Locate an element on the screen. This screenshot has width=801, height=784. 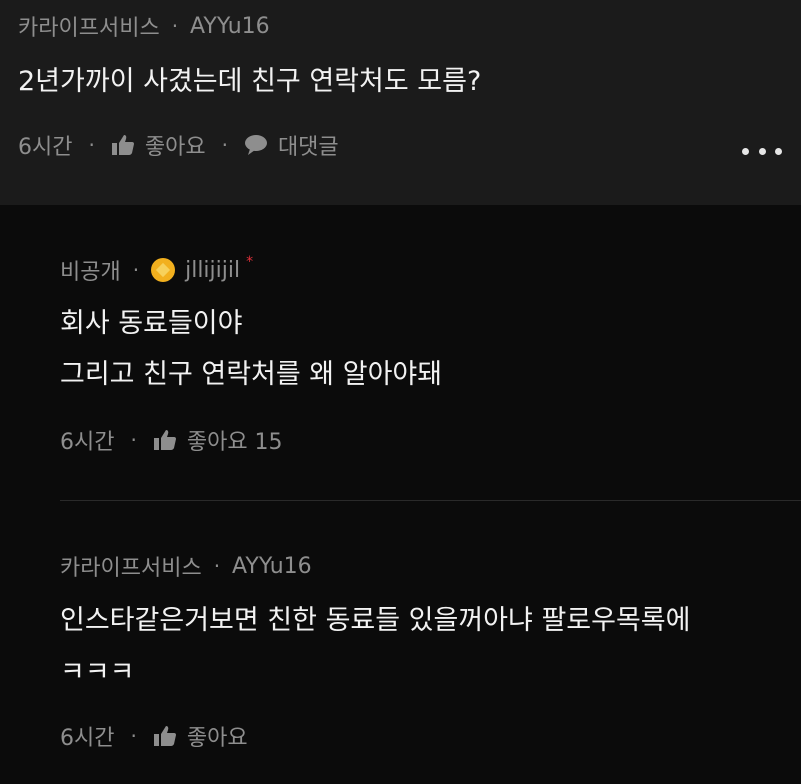
author-mark: * is located at coordinates (250, 262).